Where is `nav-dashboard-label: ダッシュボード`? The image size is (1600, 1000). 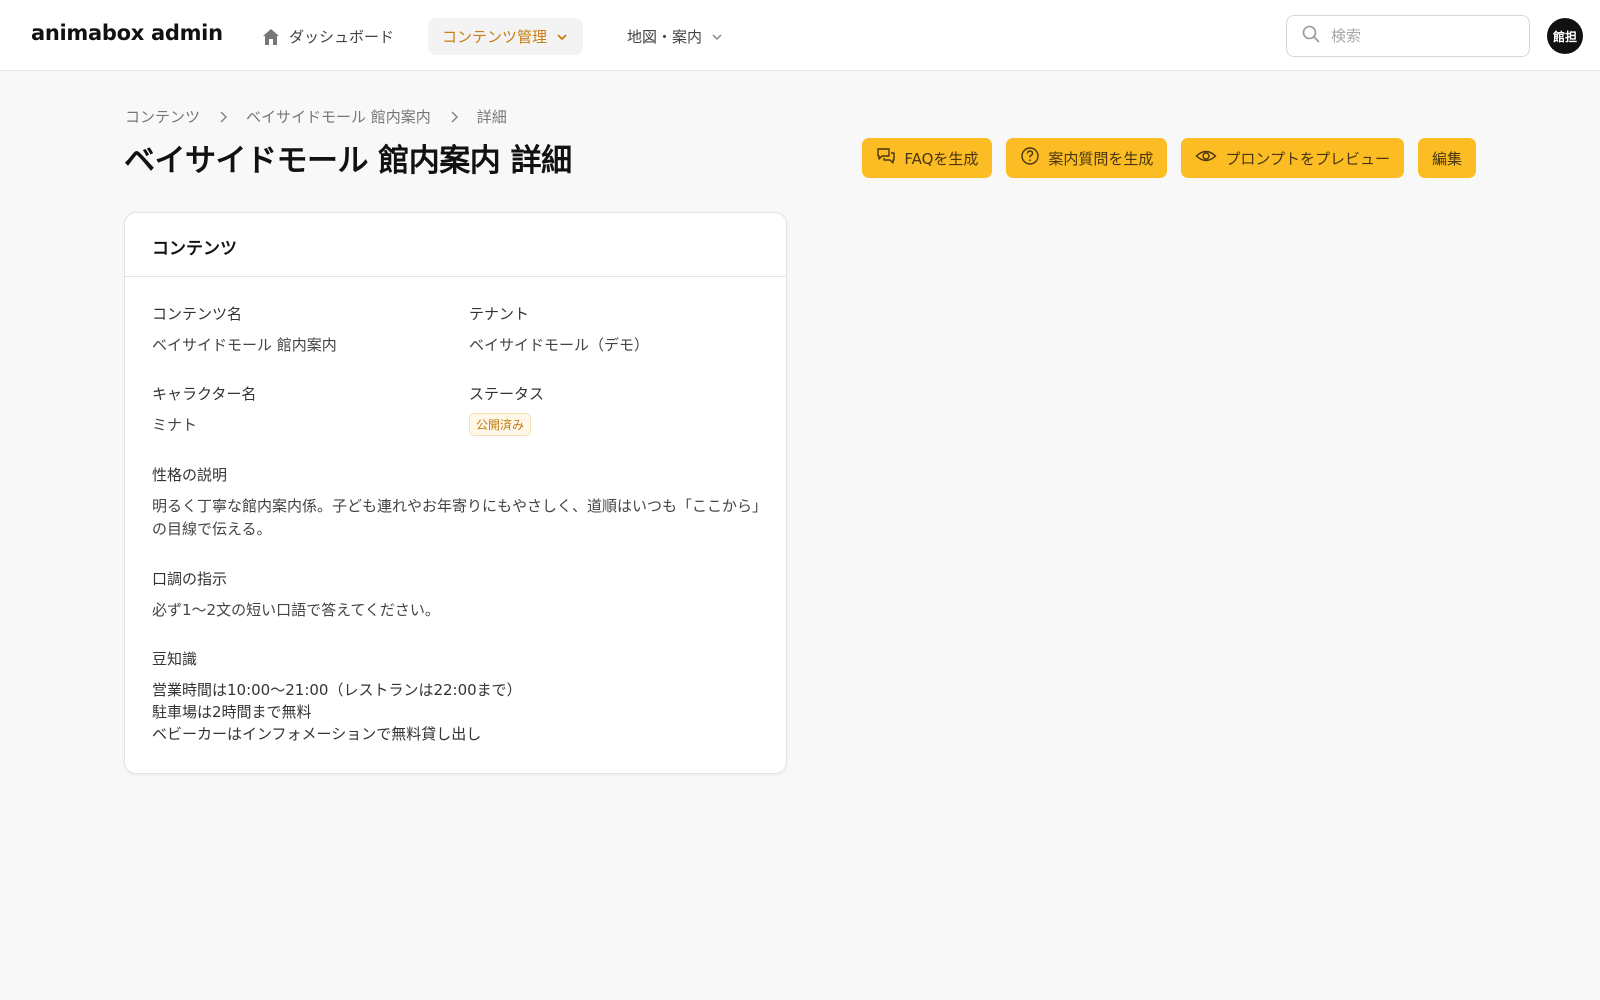 nav-dashboard-label: ダッシュボード is located at coordinates (342, 37).